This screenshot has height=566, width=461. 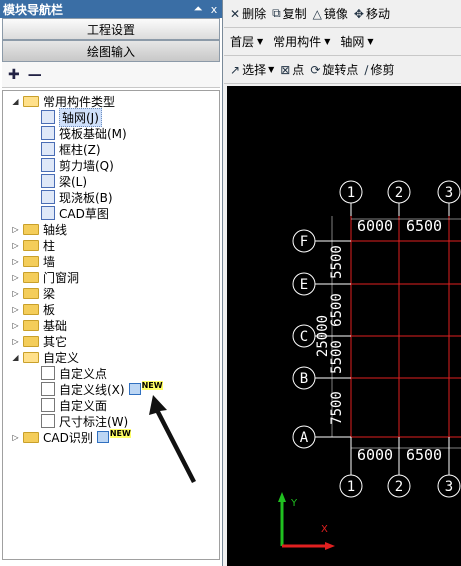 What do you see at coordinates (39, 325) in the screenshot?
I see `tree-category: ▷ 基础` at bounding box center [39, 325].